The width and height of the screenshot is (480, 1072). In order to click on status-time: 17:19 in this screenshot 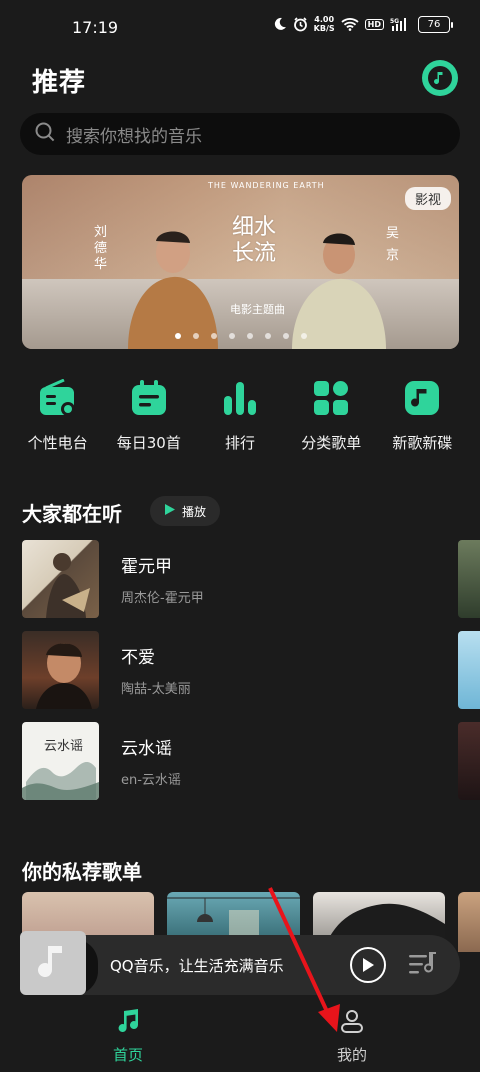, I will do `click(95, 27)`.